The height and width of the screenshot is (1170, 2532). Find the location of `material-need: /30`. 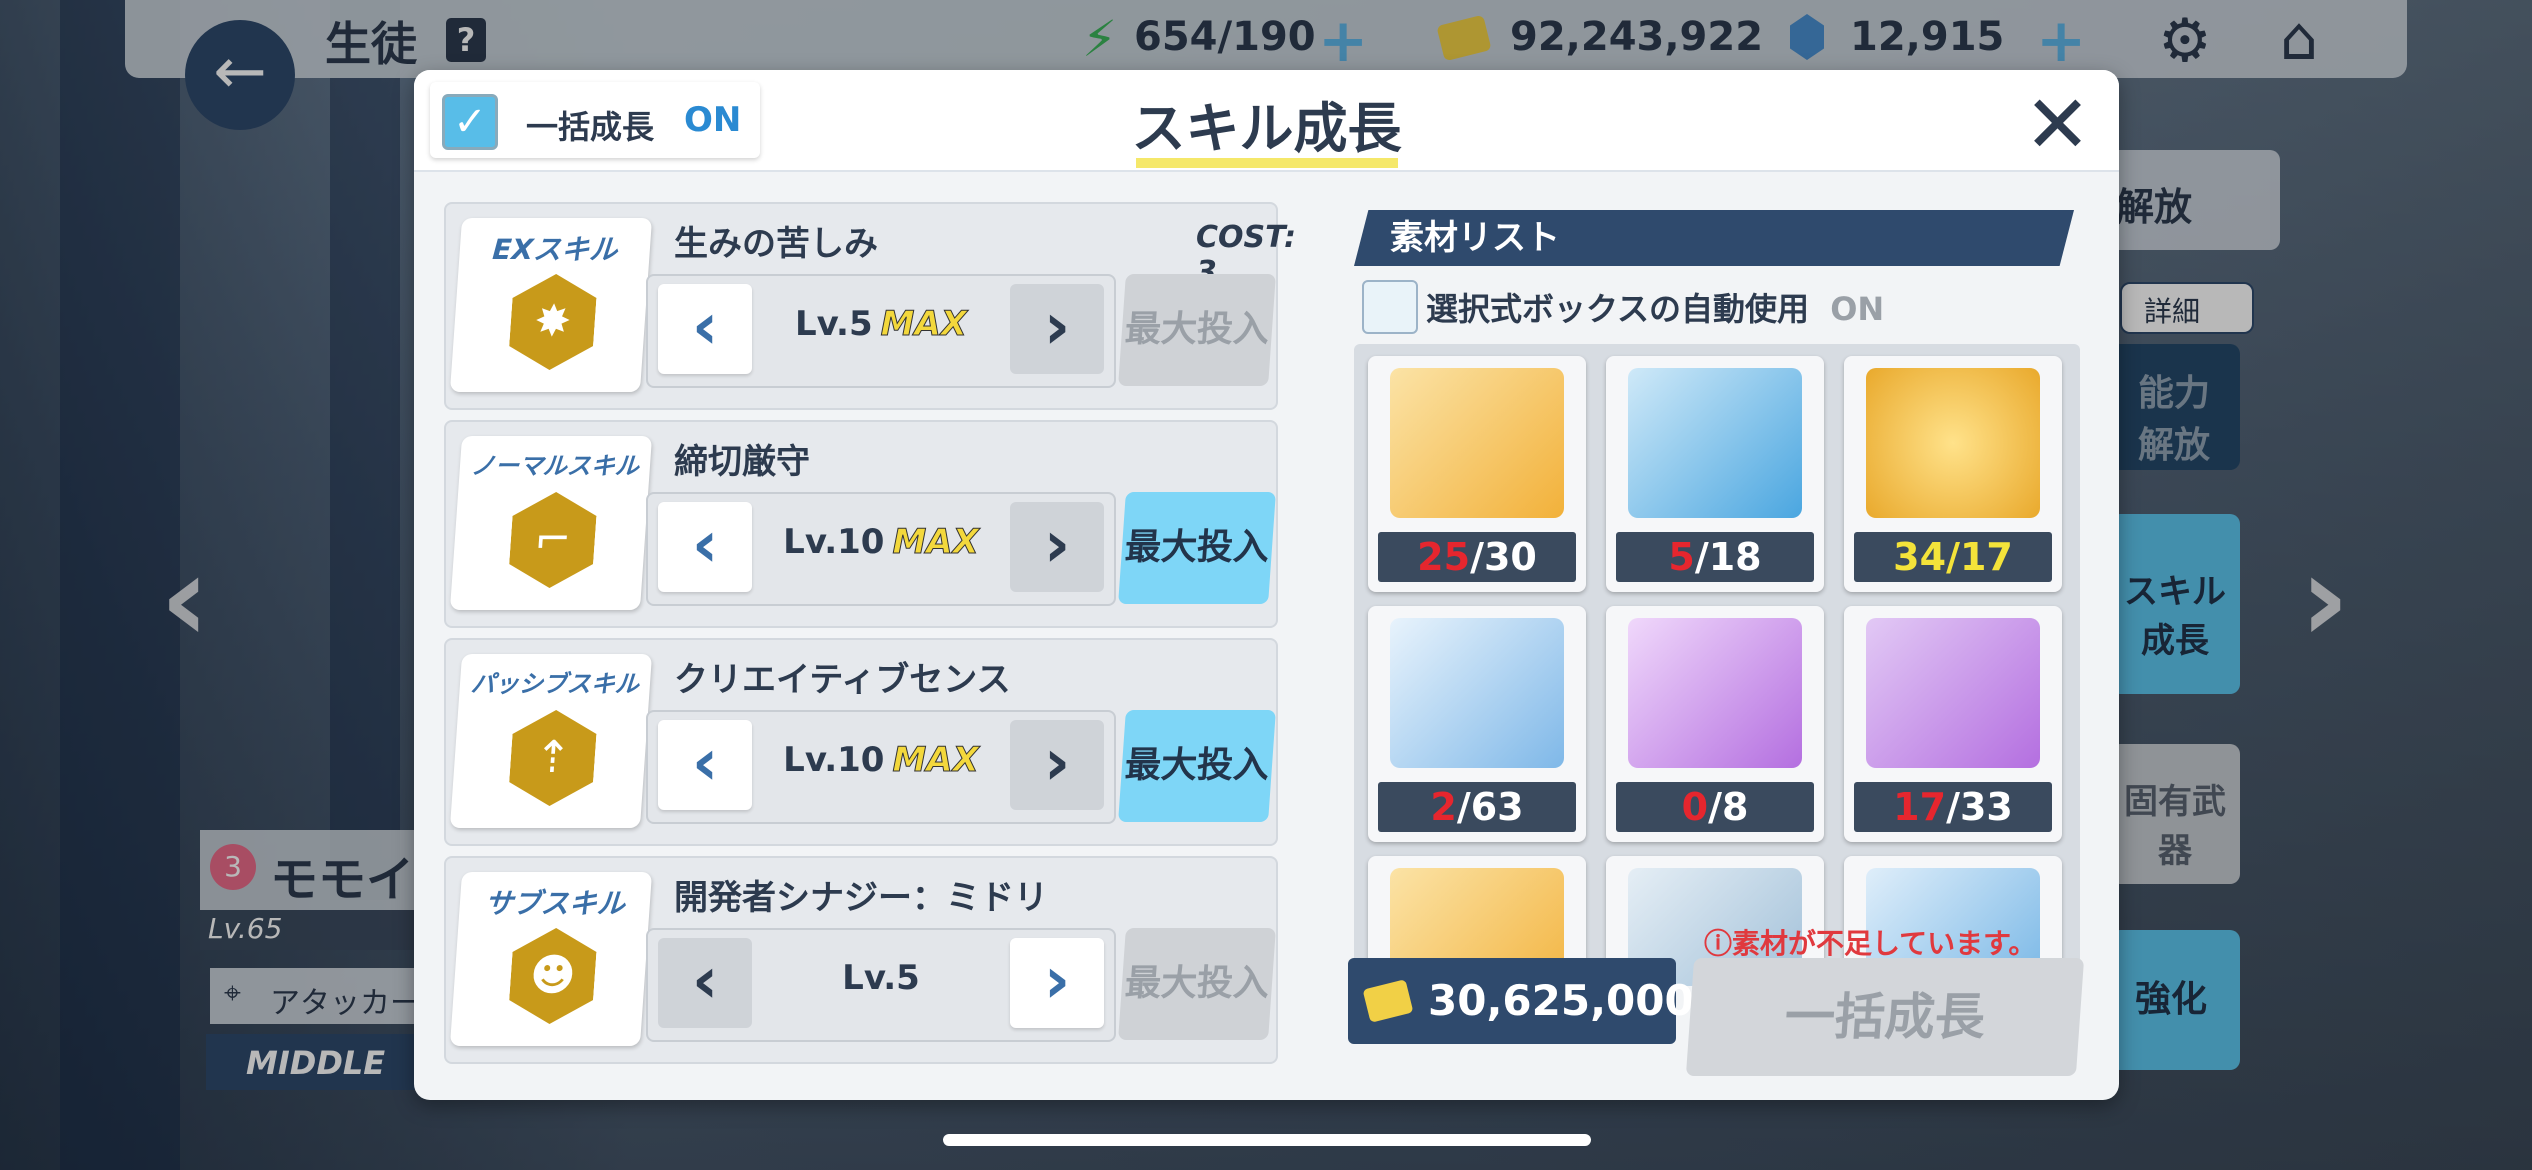

material-need: /30 is located at coordinates (1503, 557).